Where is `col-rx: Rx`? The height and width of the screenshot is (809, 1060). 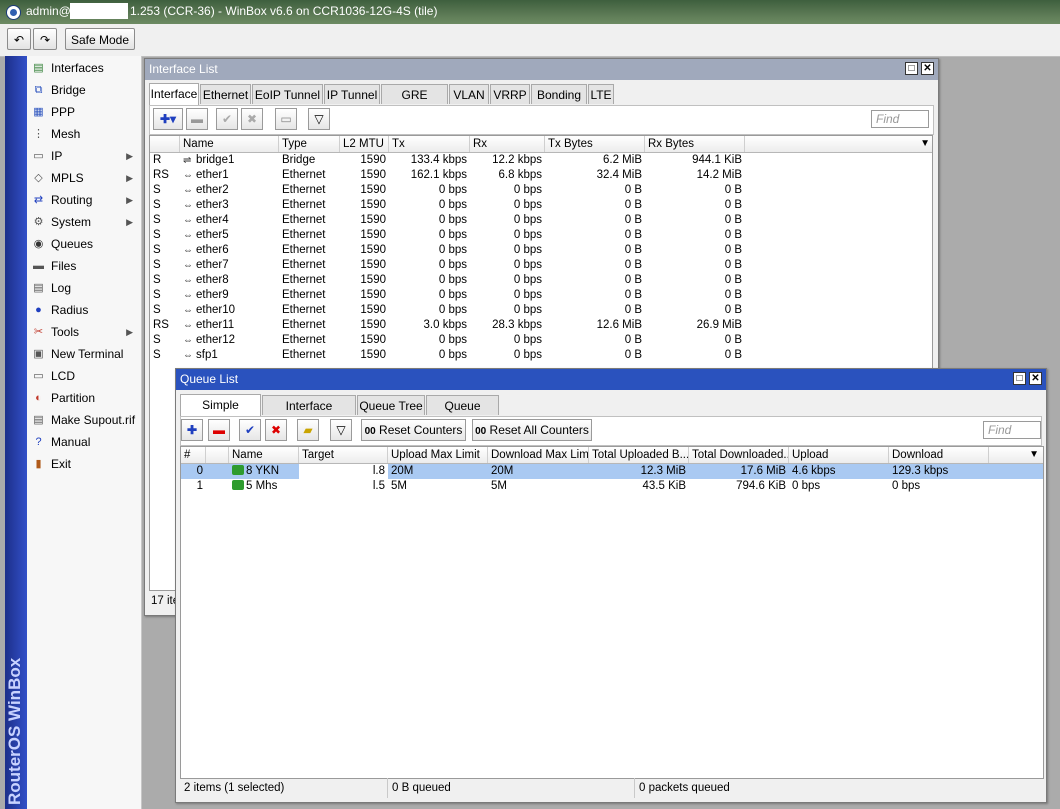
col-rx: Rx is located at coordinates (507, 144).